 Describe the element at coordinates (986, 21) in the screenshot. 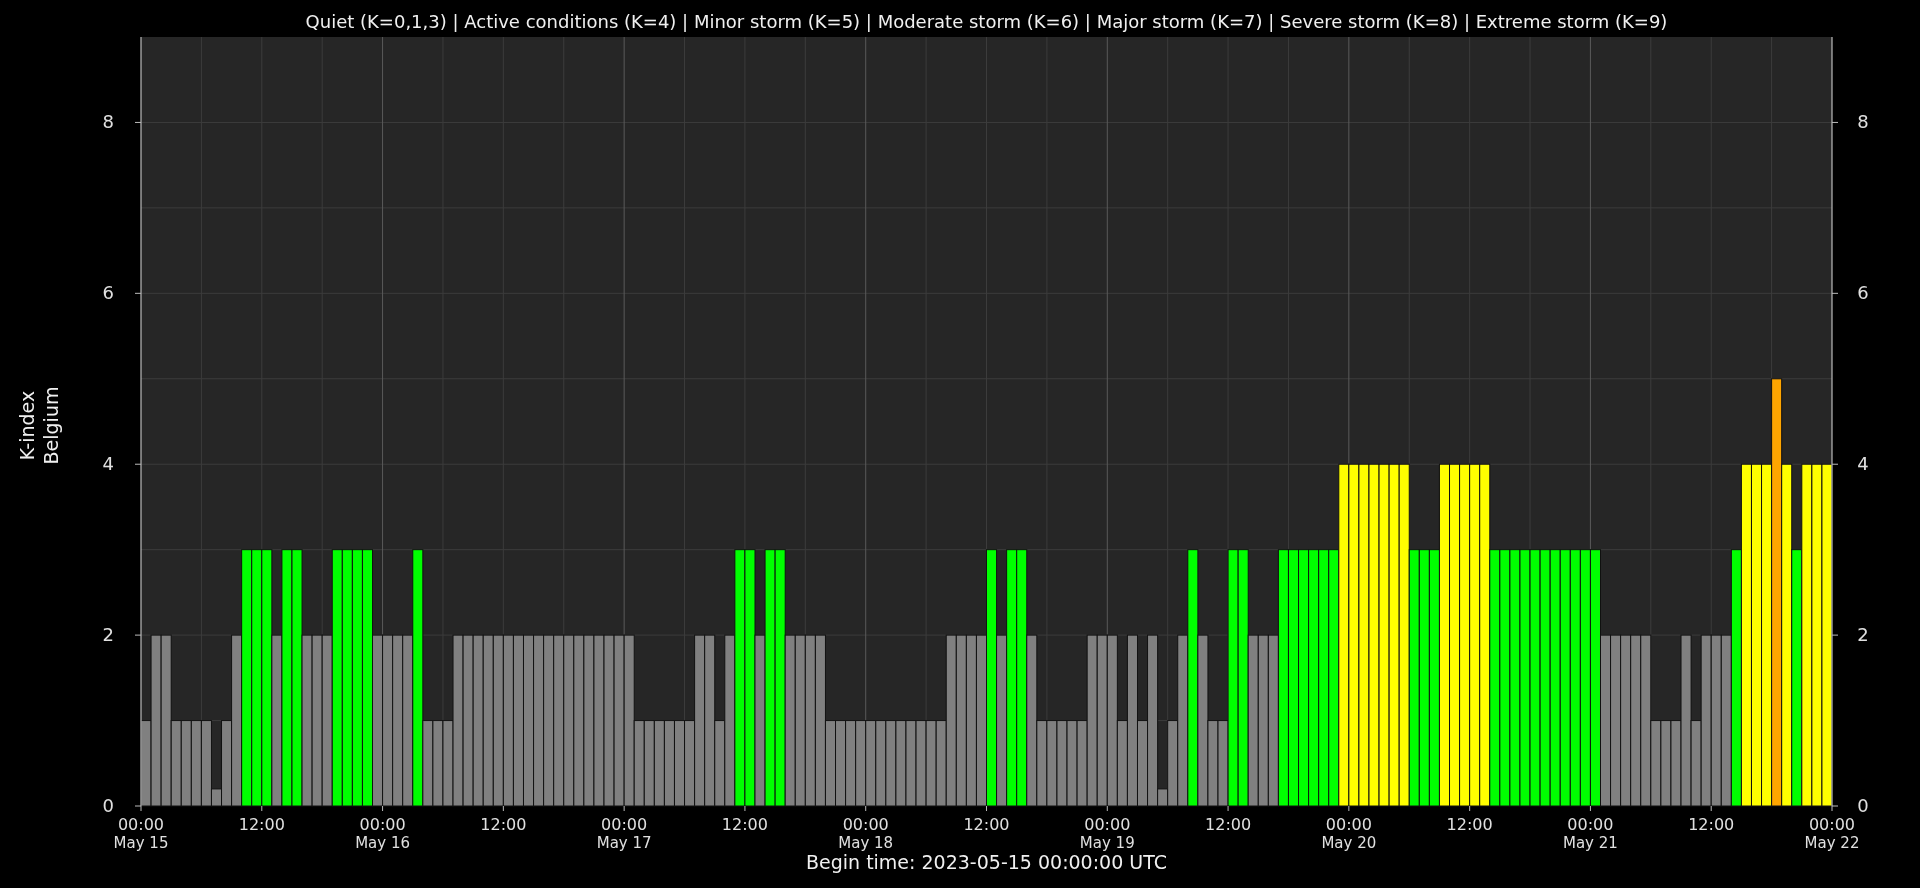

I see `chart-title: Quiet (K=0,1,3) | Active conditions (K=4) | Minor storm (K=5) | Moderate storm (K=6) | Major storm (K=7) | Severe storm (K=8) | Extreme storm (K=9)` at that location.